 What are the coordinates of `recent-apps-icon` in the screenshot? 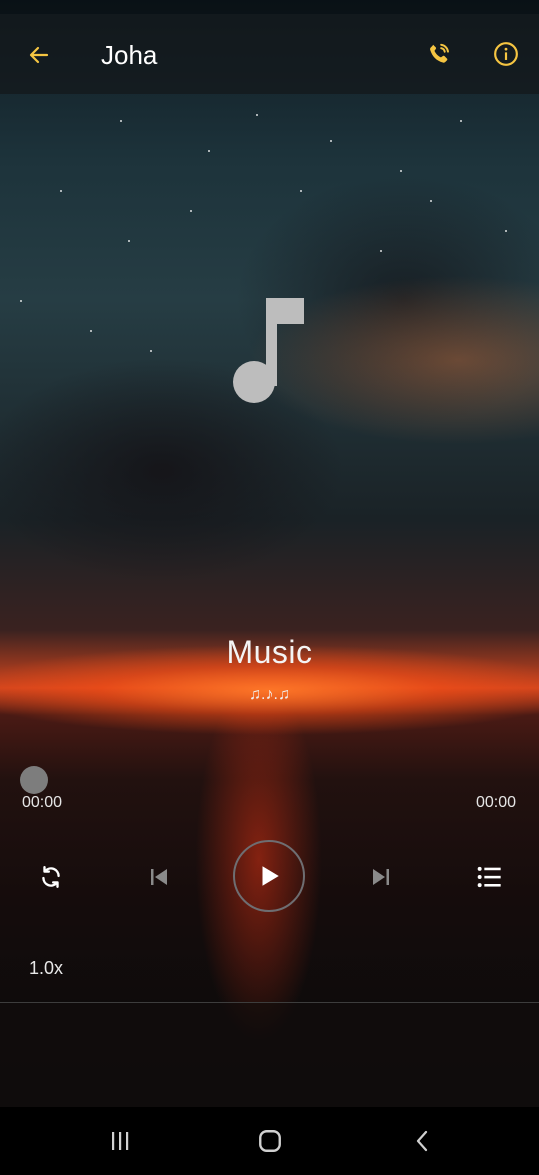 It's located at (120, 1141).